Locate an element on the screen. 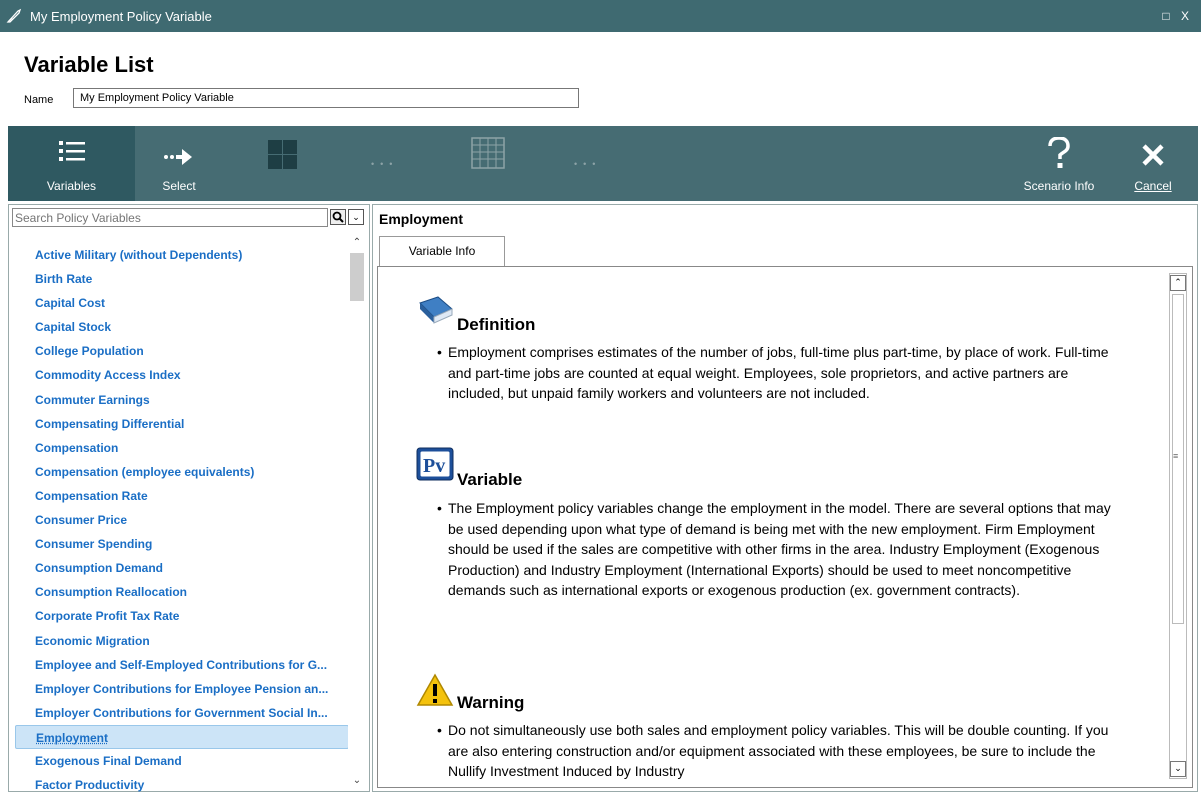 The width and height of the screenshot is (1201, 797). cancel-label: Cancel is located at coordinates (1153, 186).